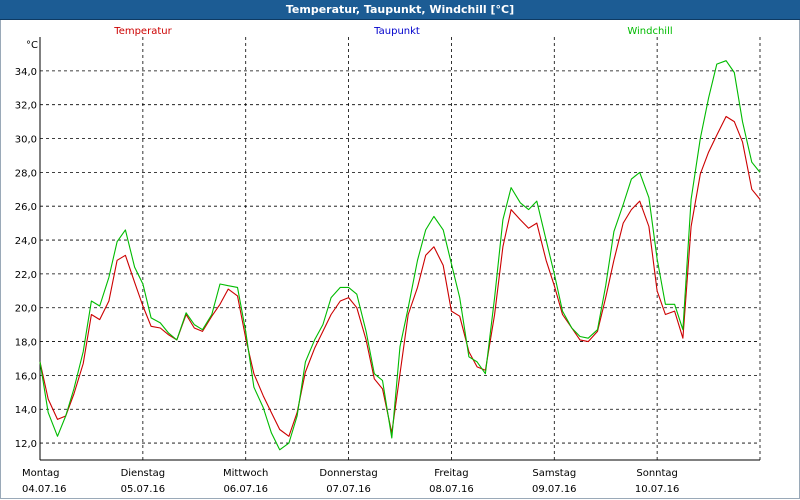  I want to click on legend-entry: Taupunkt, so click(396, 31).